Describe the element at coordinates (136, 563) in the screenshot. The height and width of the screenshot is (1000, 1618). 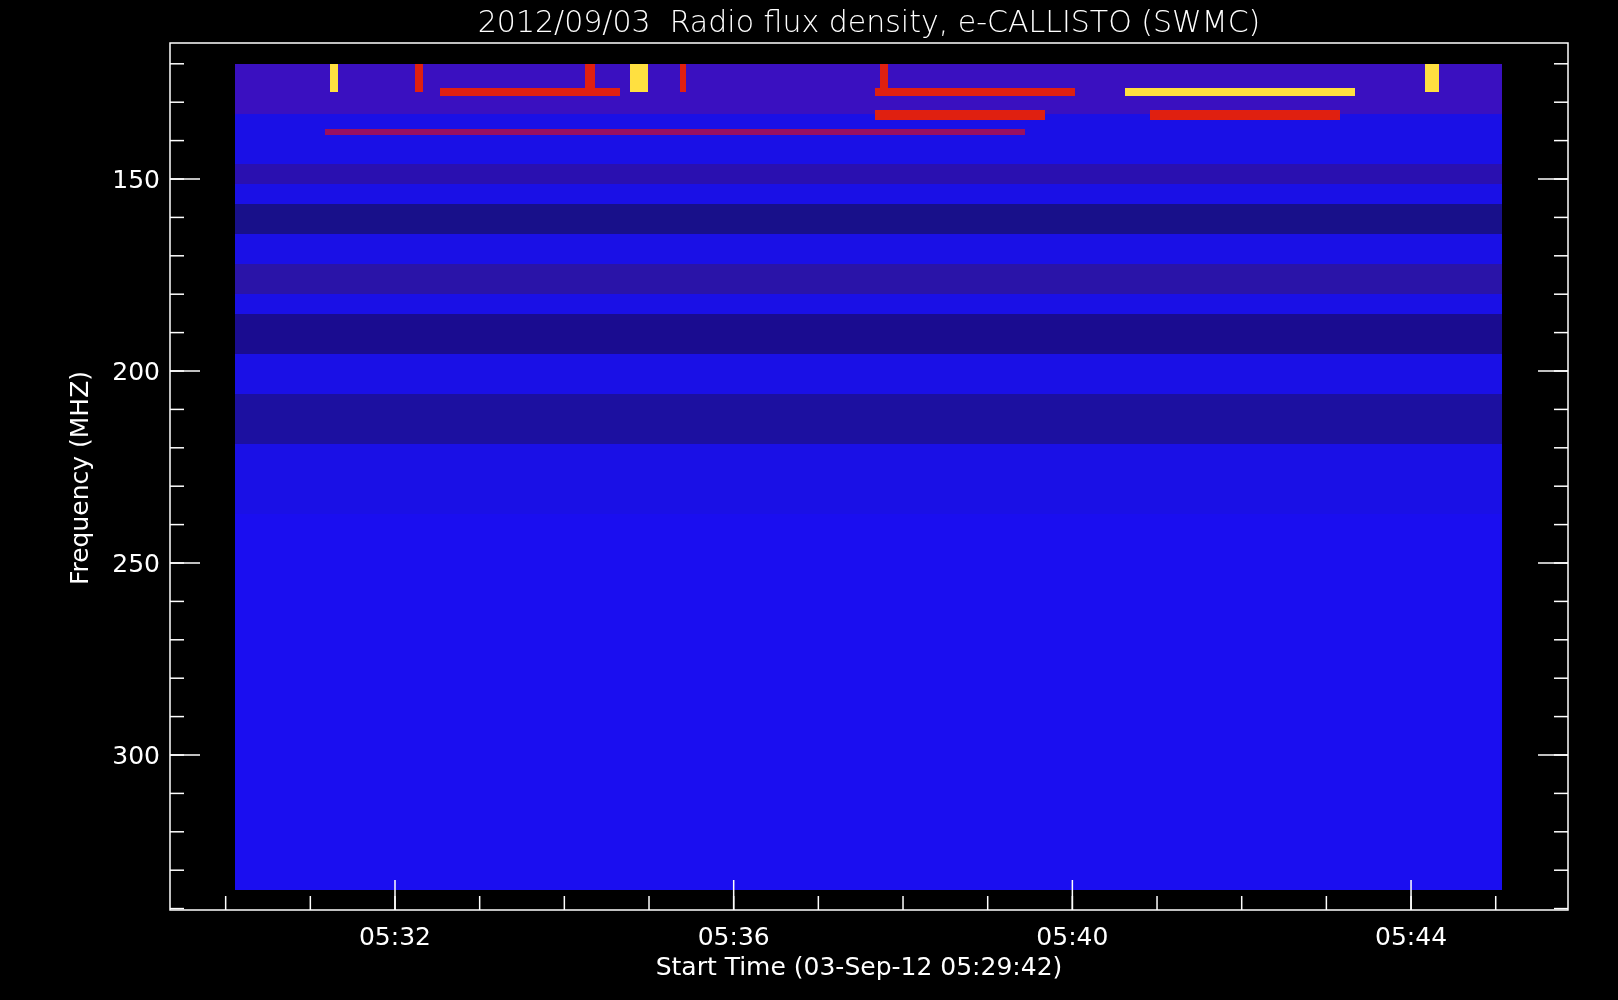
I see `tick-label: 250` at that location.